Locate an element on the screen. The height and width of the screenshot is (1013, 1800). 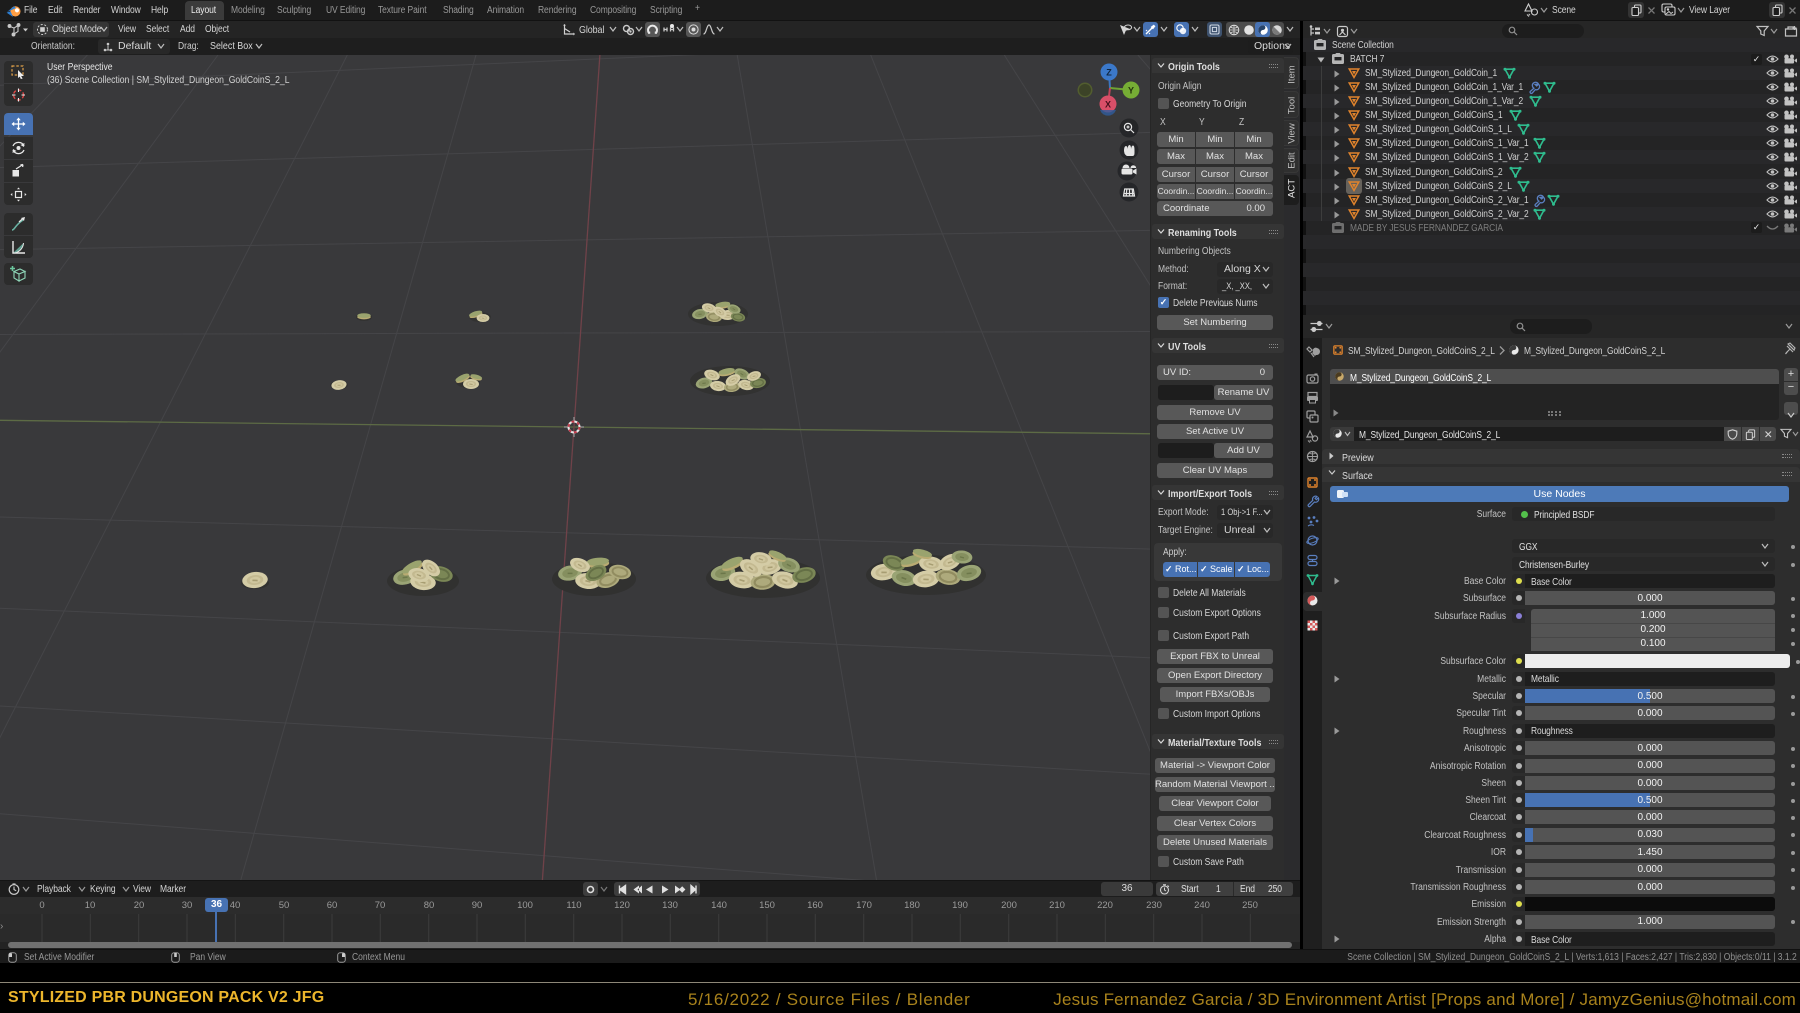
svg-text: 180 is located at coordinates (912, 905).